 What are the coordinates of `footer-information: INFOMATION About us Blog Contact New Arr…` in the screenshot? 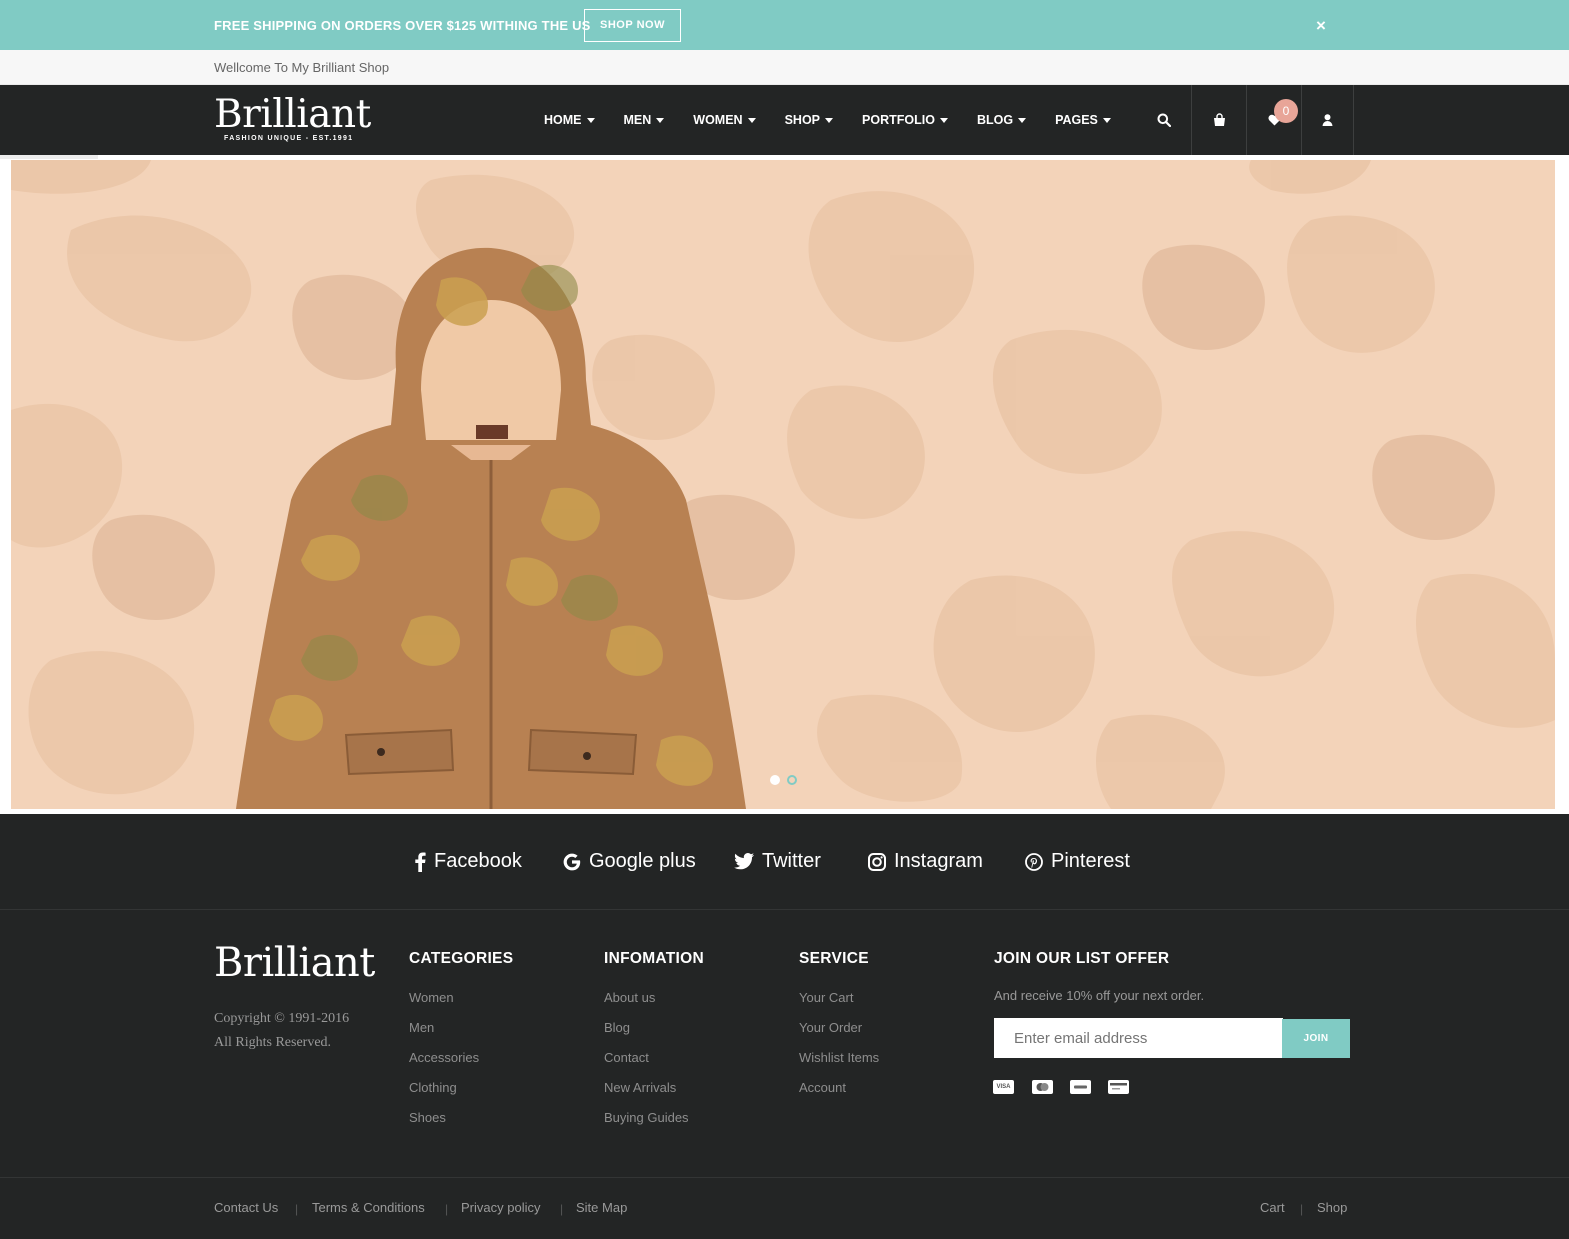 It's located at (654, 1045).